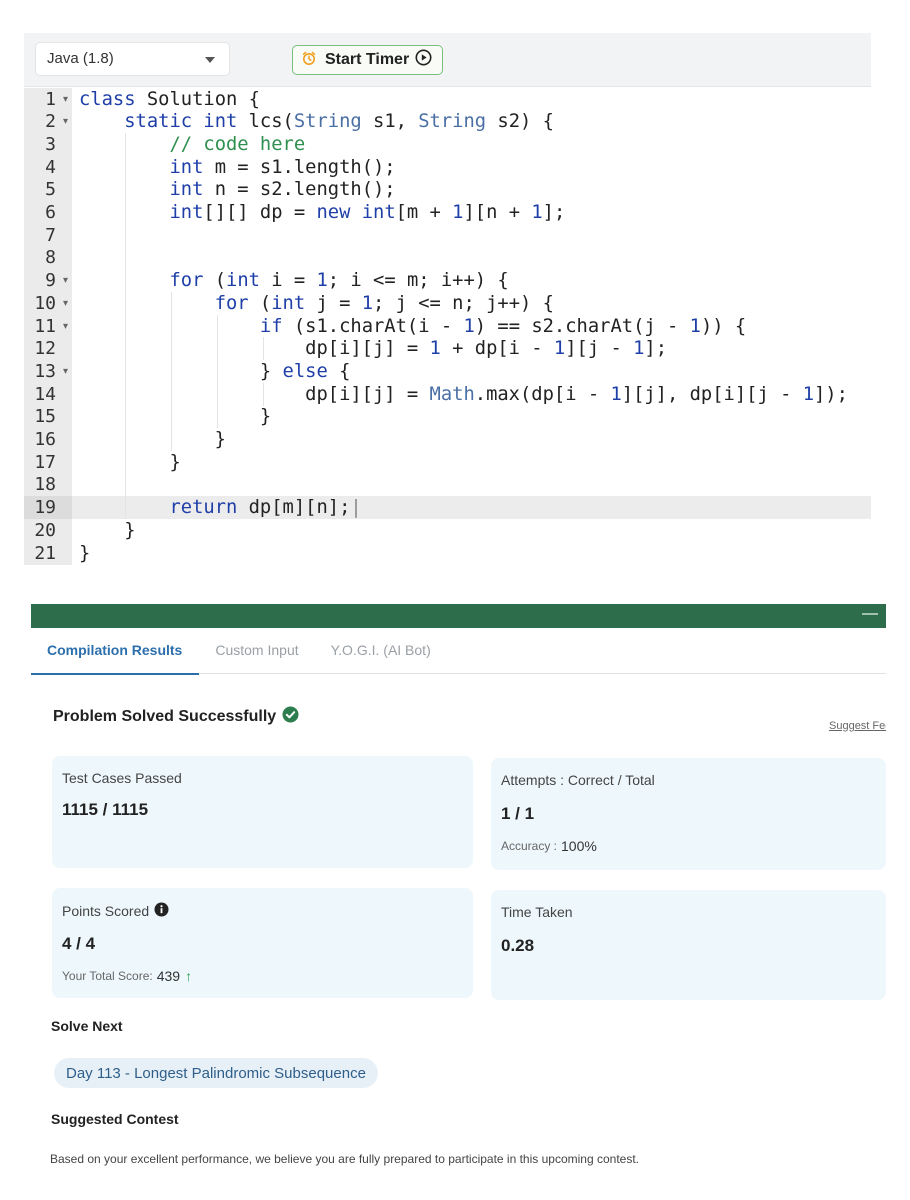 This screenshot has height=1200, width=910. What do you see at coordinates (471, 167) in the screenshot?
I see `code-line-content: int m = s1.length();` at bounding box center [471, 167].